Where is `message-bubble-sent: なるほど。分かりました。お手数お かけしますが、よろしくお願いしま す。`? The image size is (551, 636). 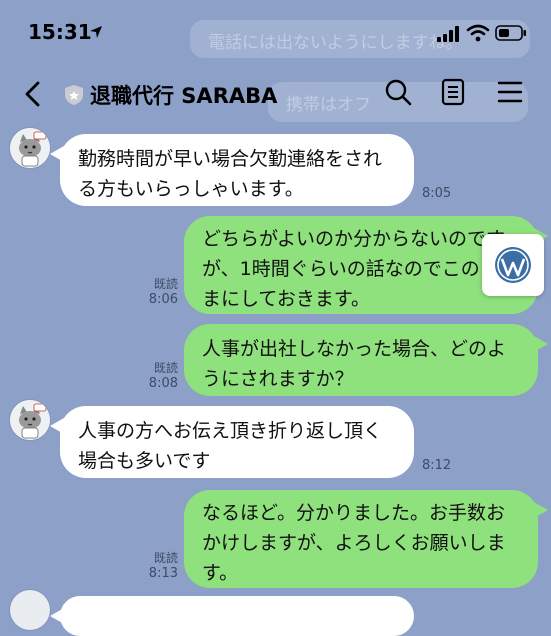
message-bubble-sent: なるほど。分かりました。お手数お かけしますが、よろしくお願いしま す。 is located at coordinates (366, 539).